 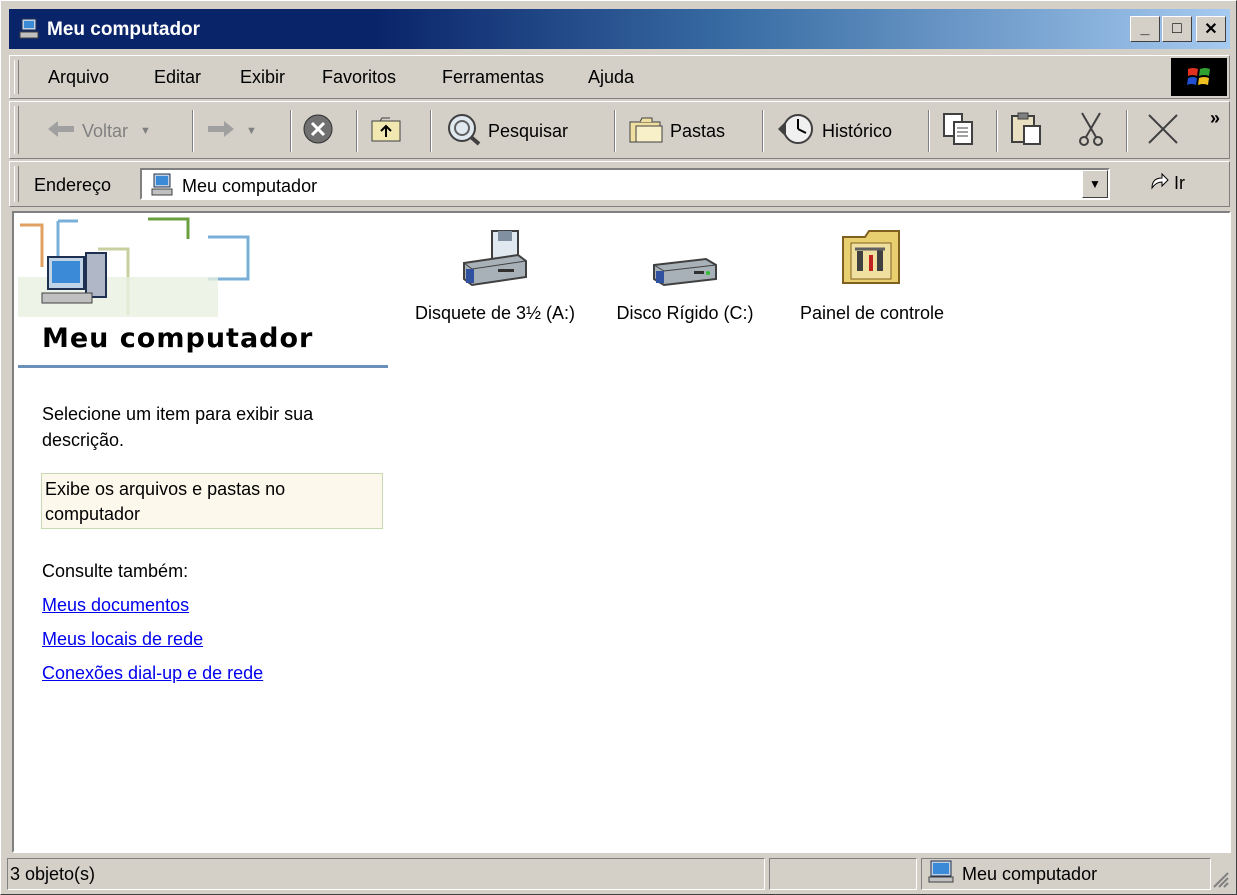 I want to click on status-size-pane, so click(x=843, y=874).